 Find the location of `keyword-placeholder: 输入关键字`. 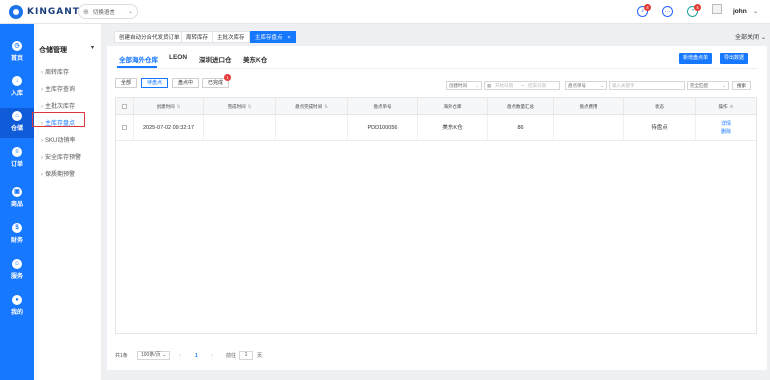

keyword-placeholder: 输入关键字 is located at coordinates (623, 85).